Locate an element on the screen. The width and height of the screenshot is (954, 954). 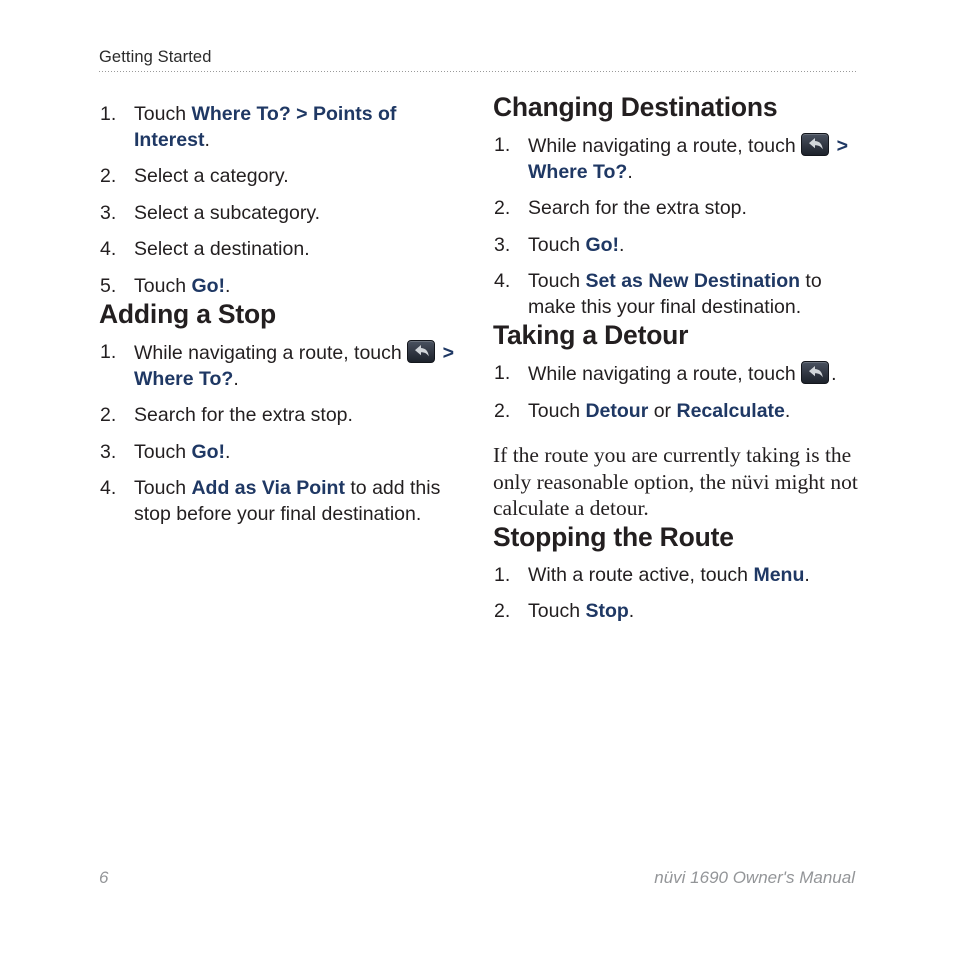
header-divider is located at coordinates (477, 71).